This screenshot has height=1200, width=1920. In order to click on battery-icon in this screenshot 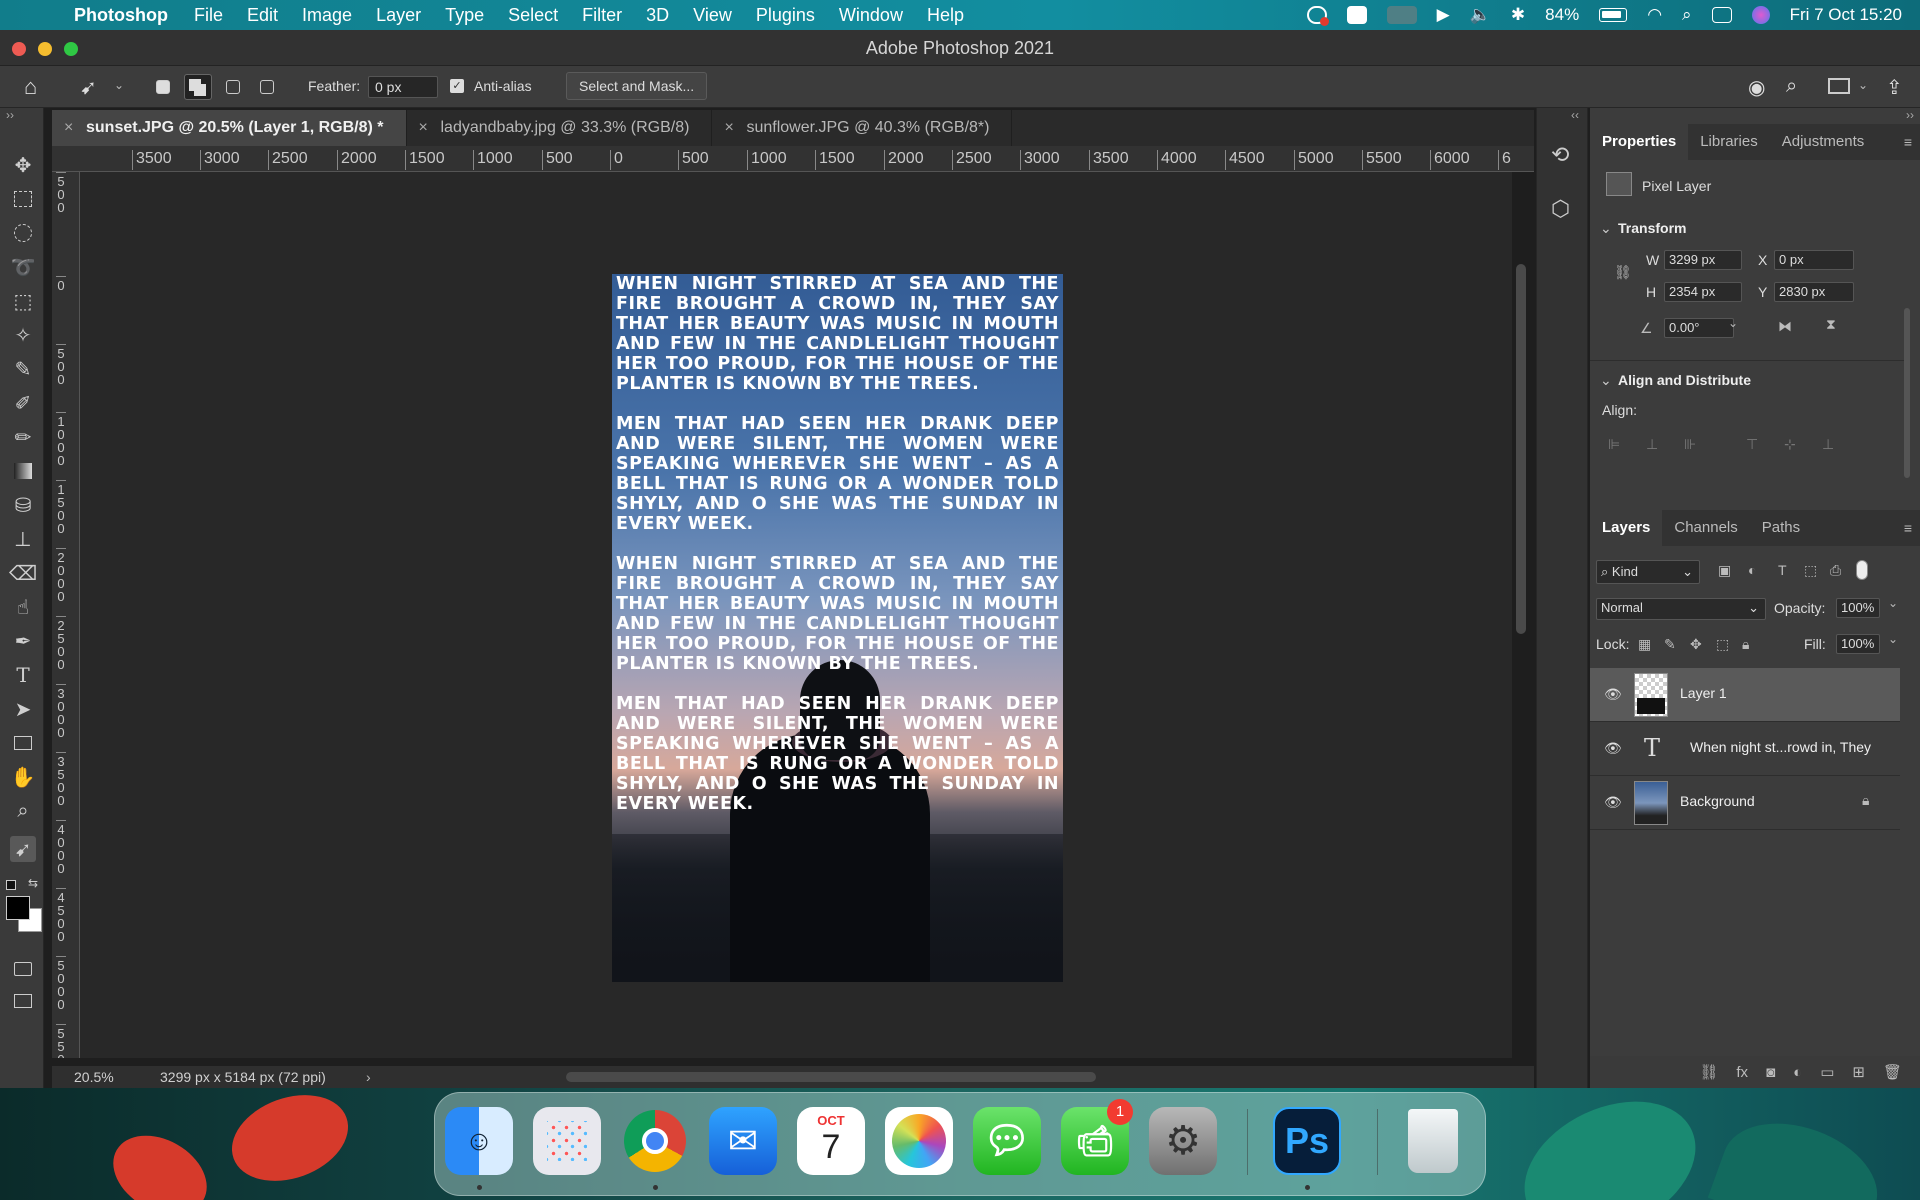, I will do `click(1613, 15)`.